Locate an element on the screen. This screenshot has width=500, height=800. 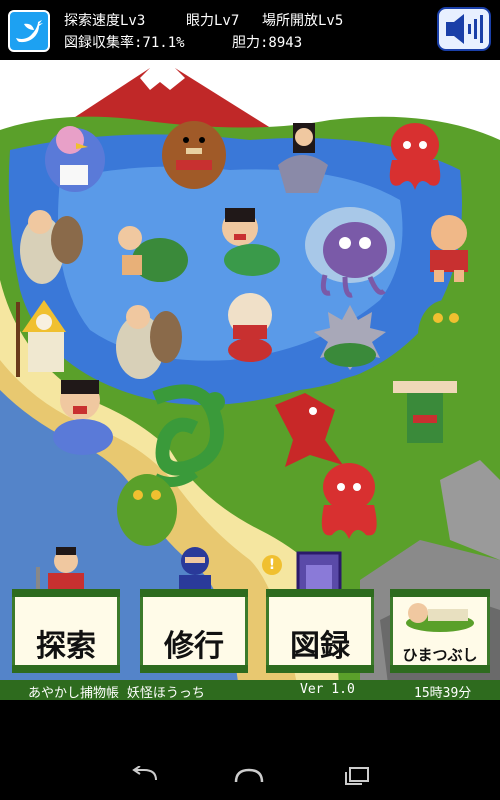
training-button: 修行 is located at coordinates (194, 610).